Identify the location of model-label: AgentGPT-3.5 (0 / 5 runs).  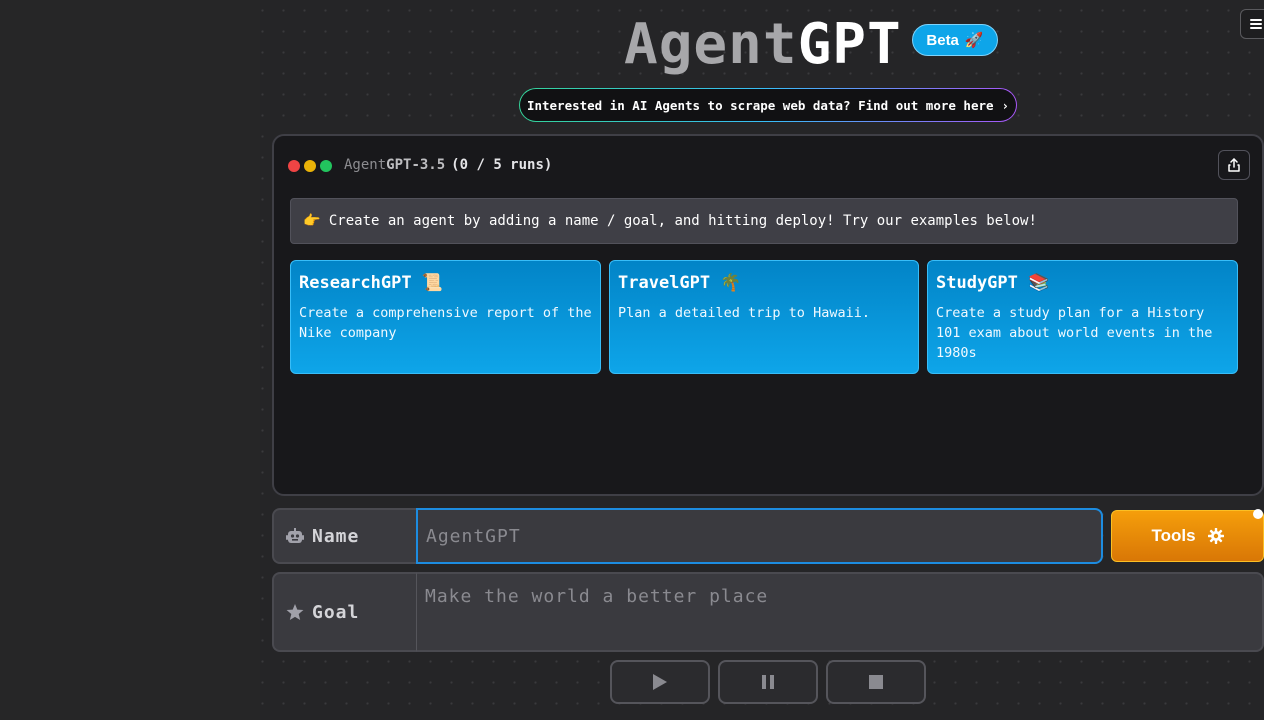
(448, 165).